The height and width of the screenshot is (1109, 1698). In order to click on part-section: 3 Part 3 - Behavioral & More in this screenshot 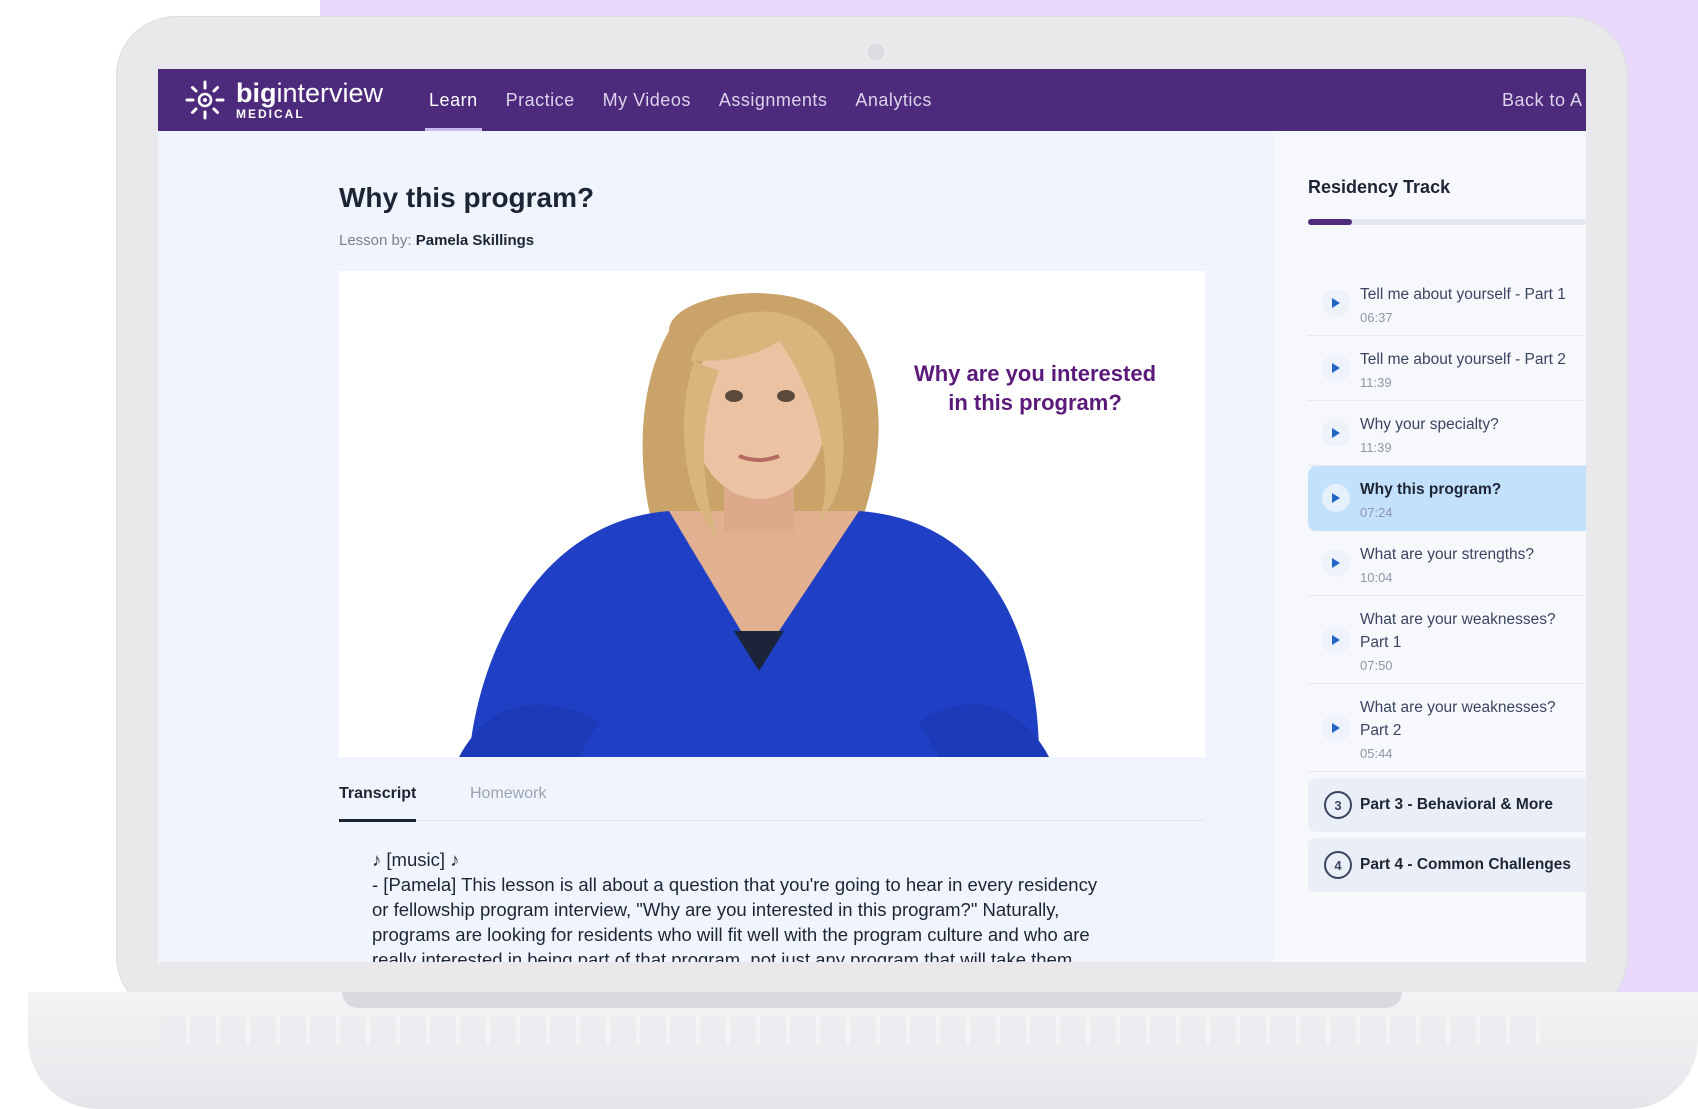, I will do `click(1447, 805)`.